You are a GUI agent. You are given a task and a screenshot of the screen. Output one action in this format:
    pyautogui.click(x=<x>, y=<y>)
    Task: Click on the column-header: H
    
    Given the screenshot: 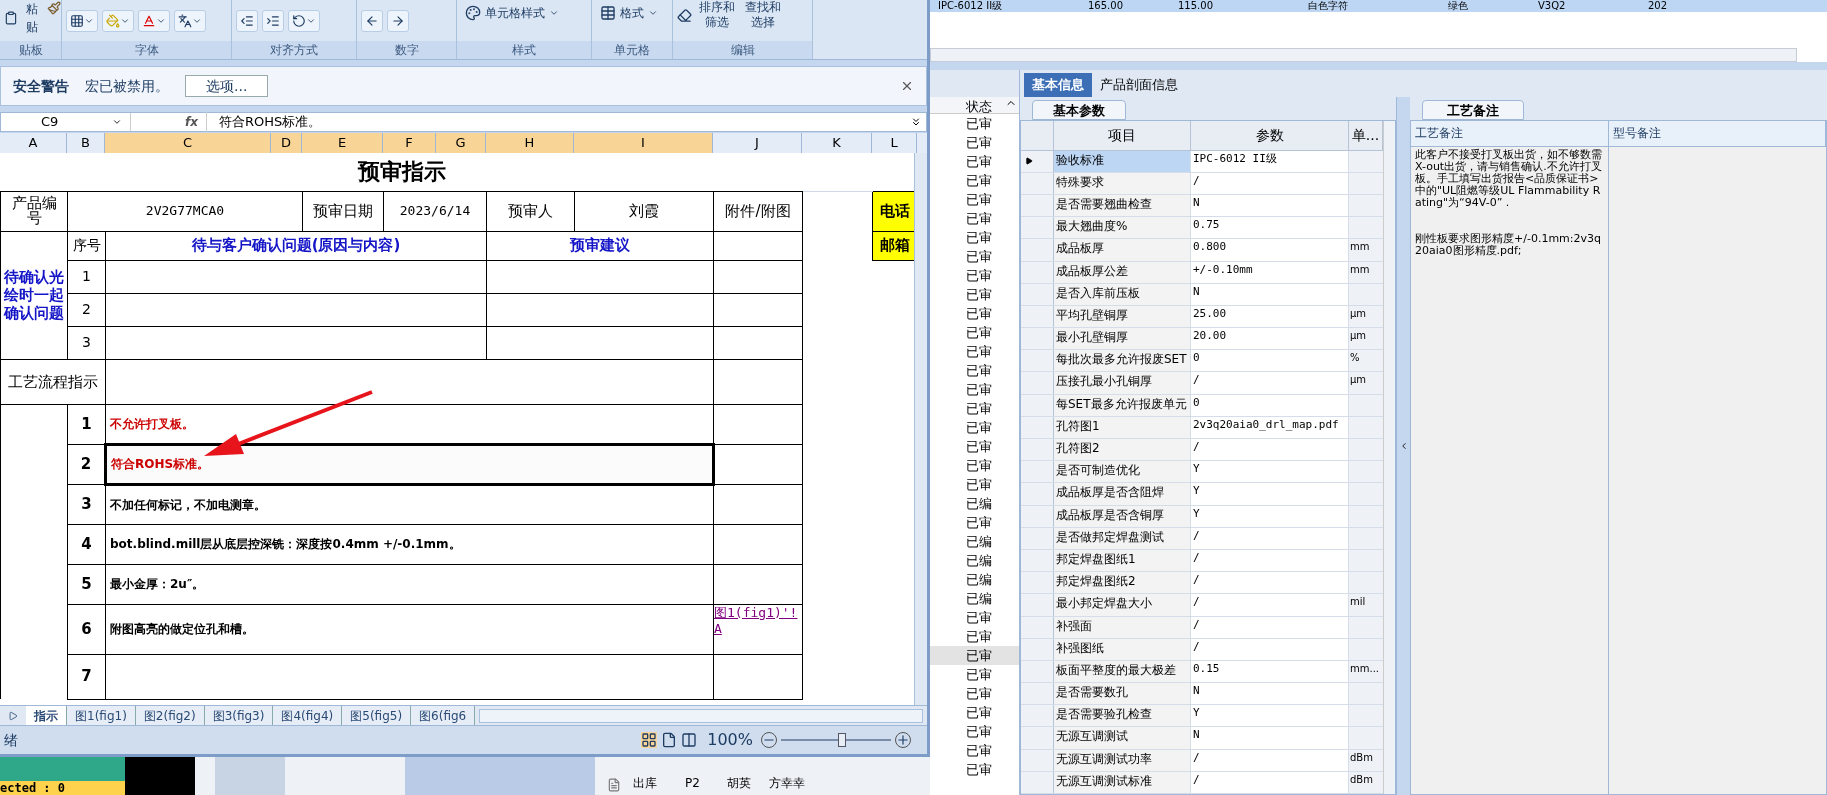 What is the action you would take?
    pyautogui.click(x=530, y=143)
    